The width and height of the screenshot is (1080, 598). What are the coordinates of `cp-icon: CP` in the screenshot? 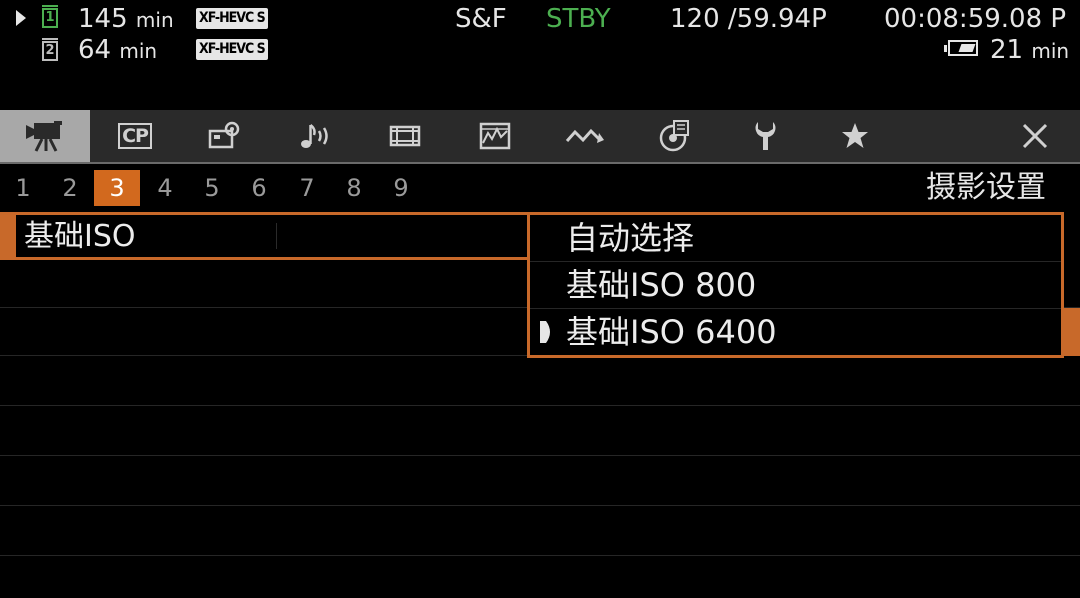 It's located at (135, 136).